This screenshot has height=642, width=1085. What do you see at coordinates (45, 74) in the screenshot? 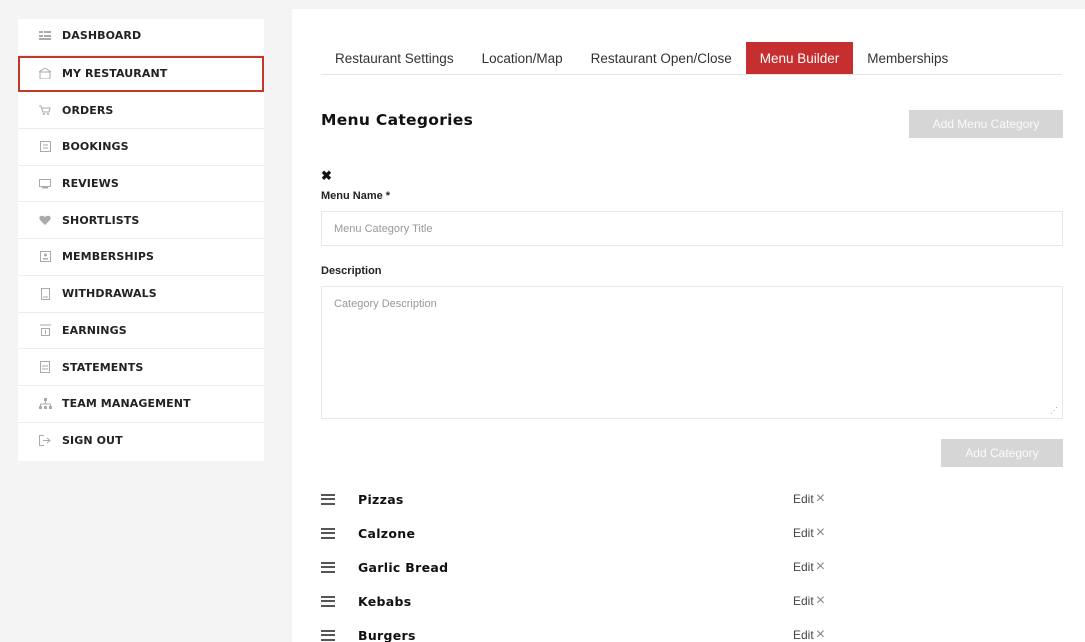
I see `restaurant-icon` at bounding box center [45, 74].